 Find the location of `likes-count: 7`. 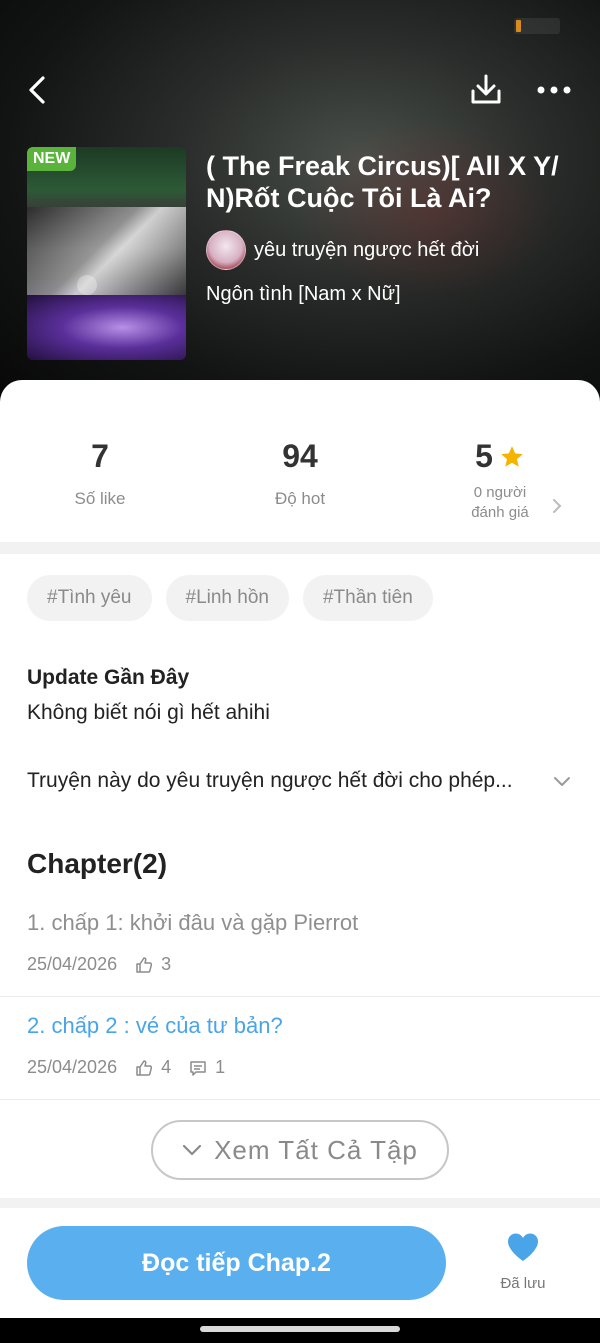

likes-count: 7 is located at coordinates (100, 456).